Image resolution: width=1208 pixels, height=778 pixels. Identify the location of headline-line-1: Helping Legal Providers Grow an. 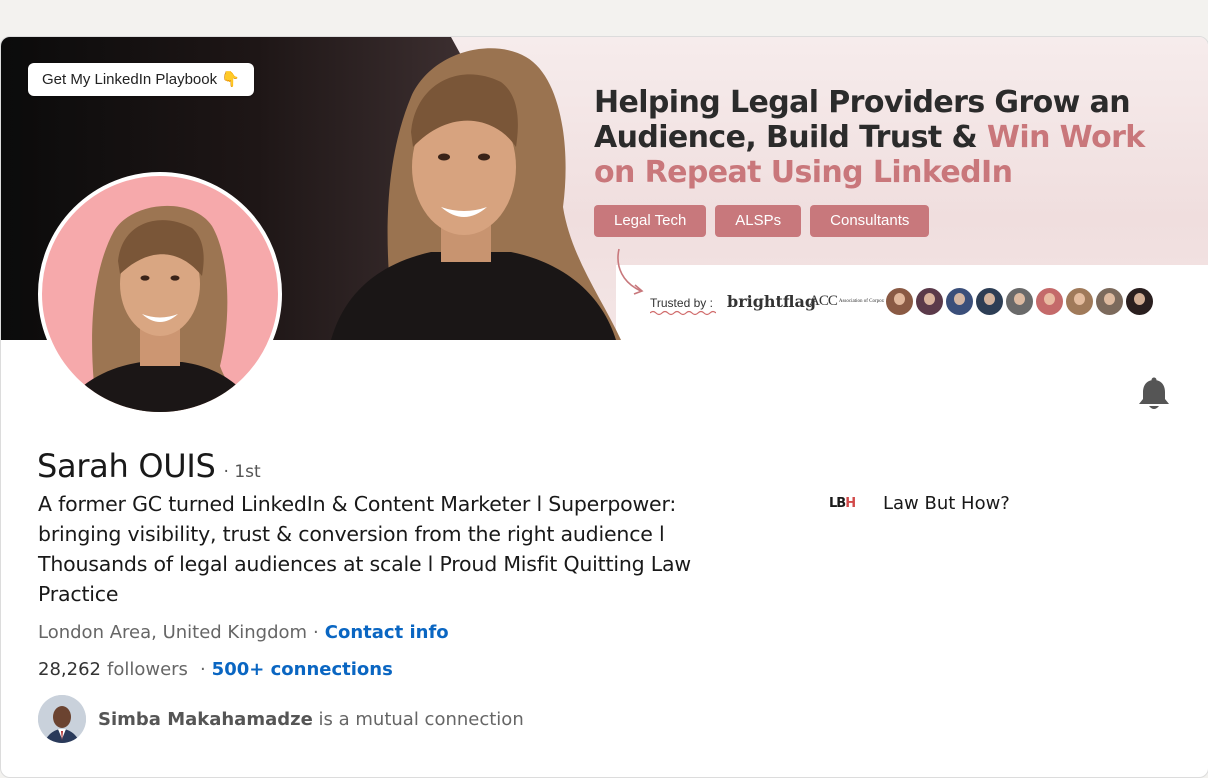
(862, 102).